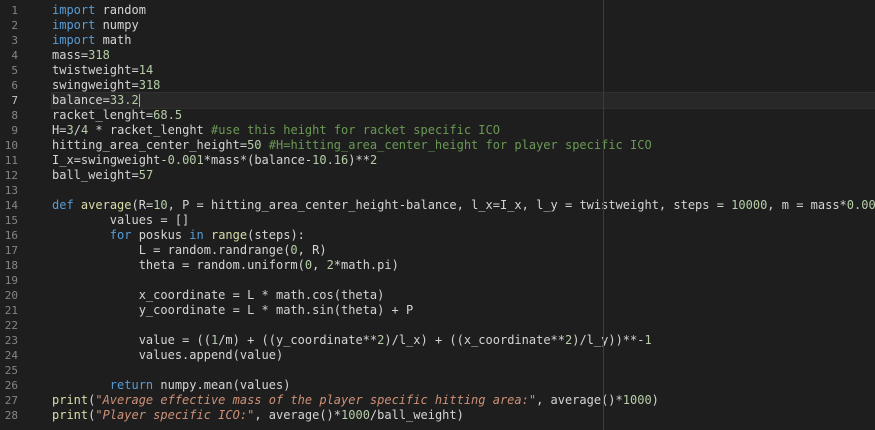 This screenshot has height=430, width=875. Describe the element at coordinates (168, 355) in the screenshot. I see `code-token: values.append(value)` at that location.